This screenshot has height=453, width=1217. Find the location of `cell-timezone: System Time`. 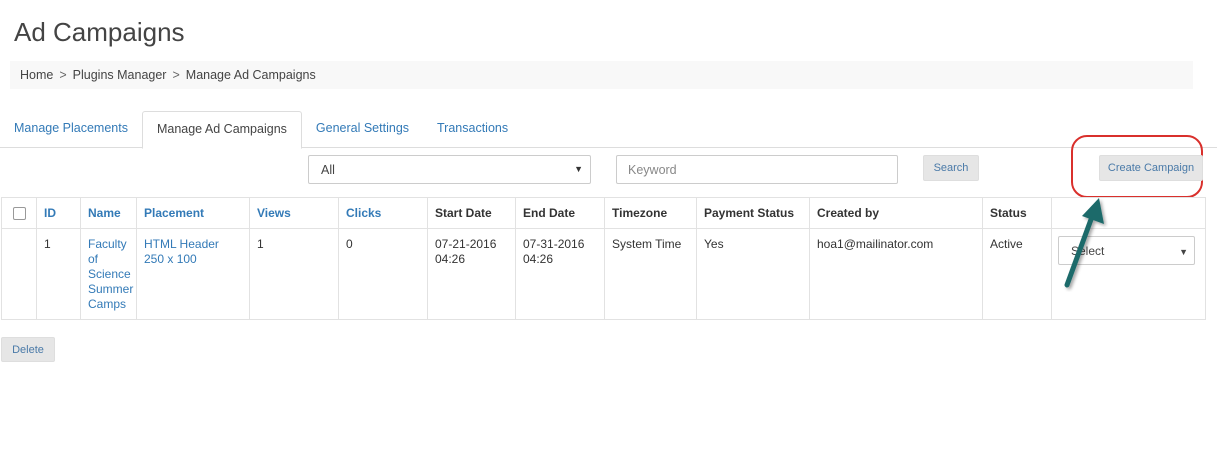

cell-timezone: System Time is located at coordinates (650, 274).